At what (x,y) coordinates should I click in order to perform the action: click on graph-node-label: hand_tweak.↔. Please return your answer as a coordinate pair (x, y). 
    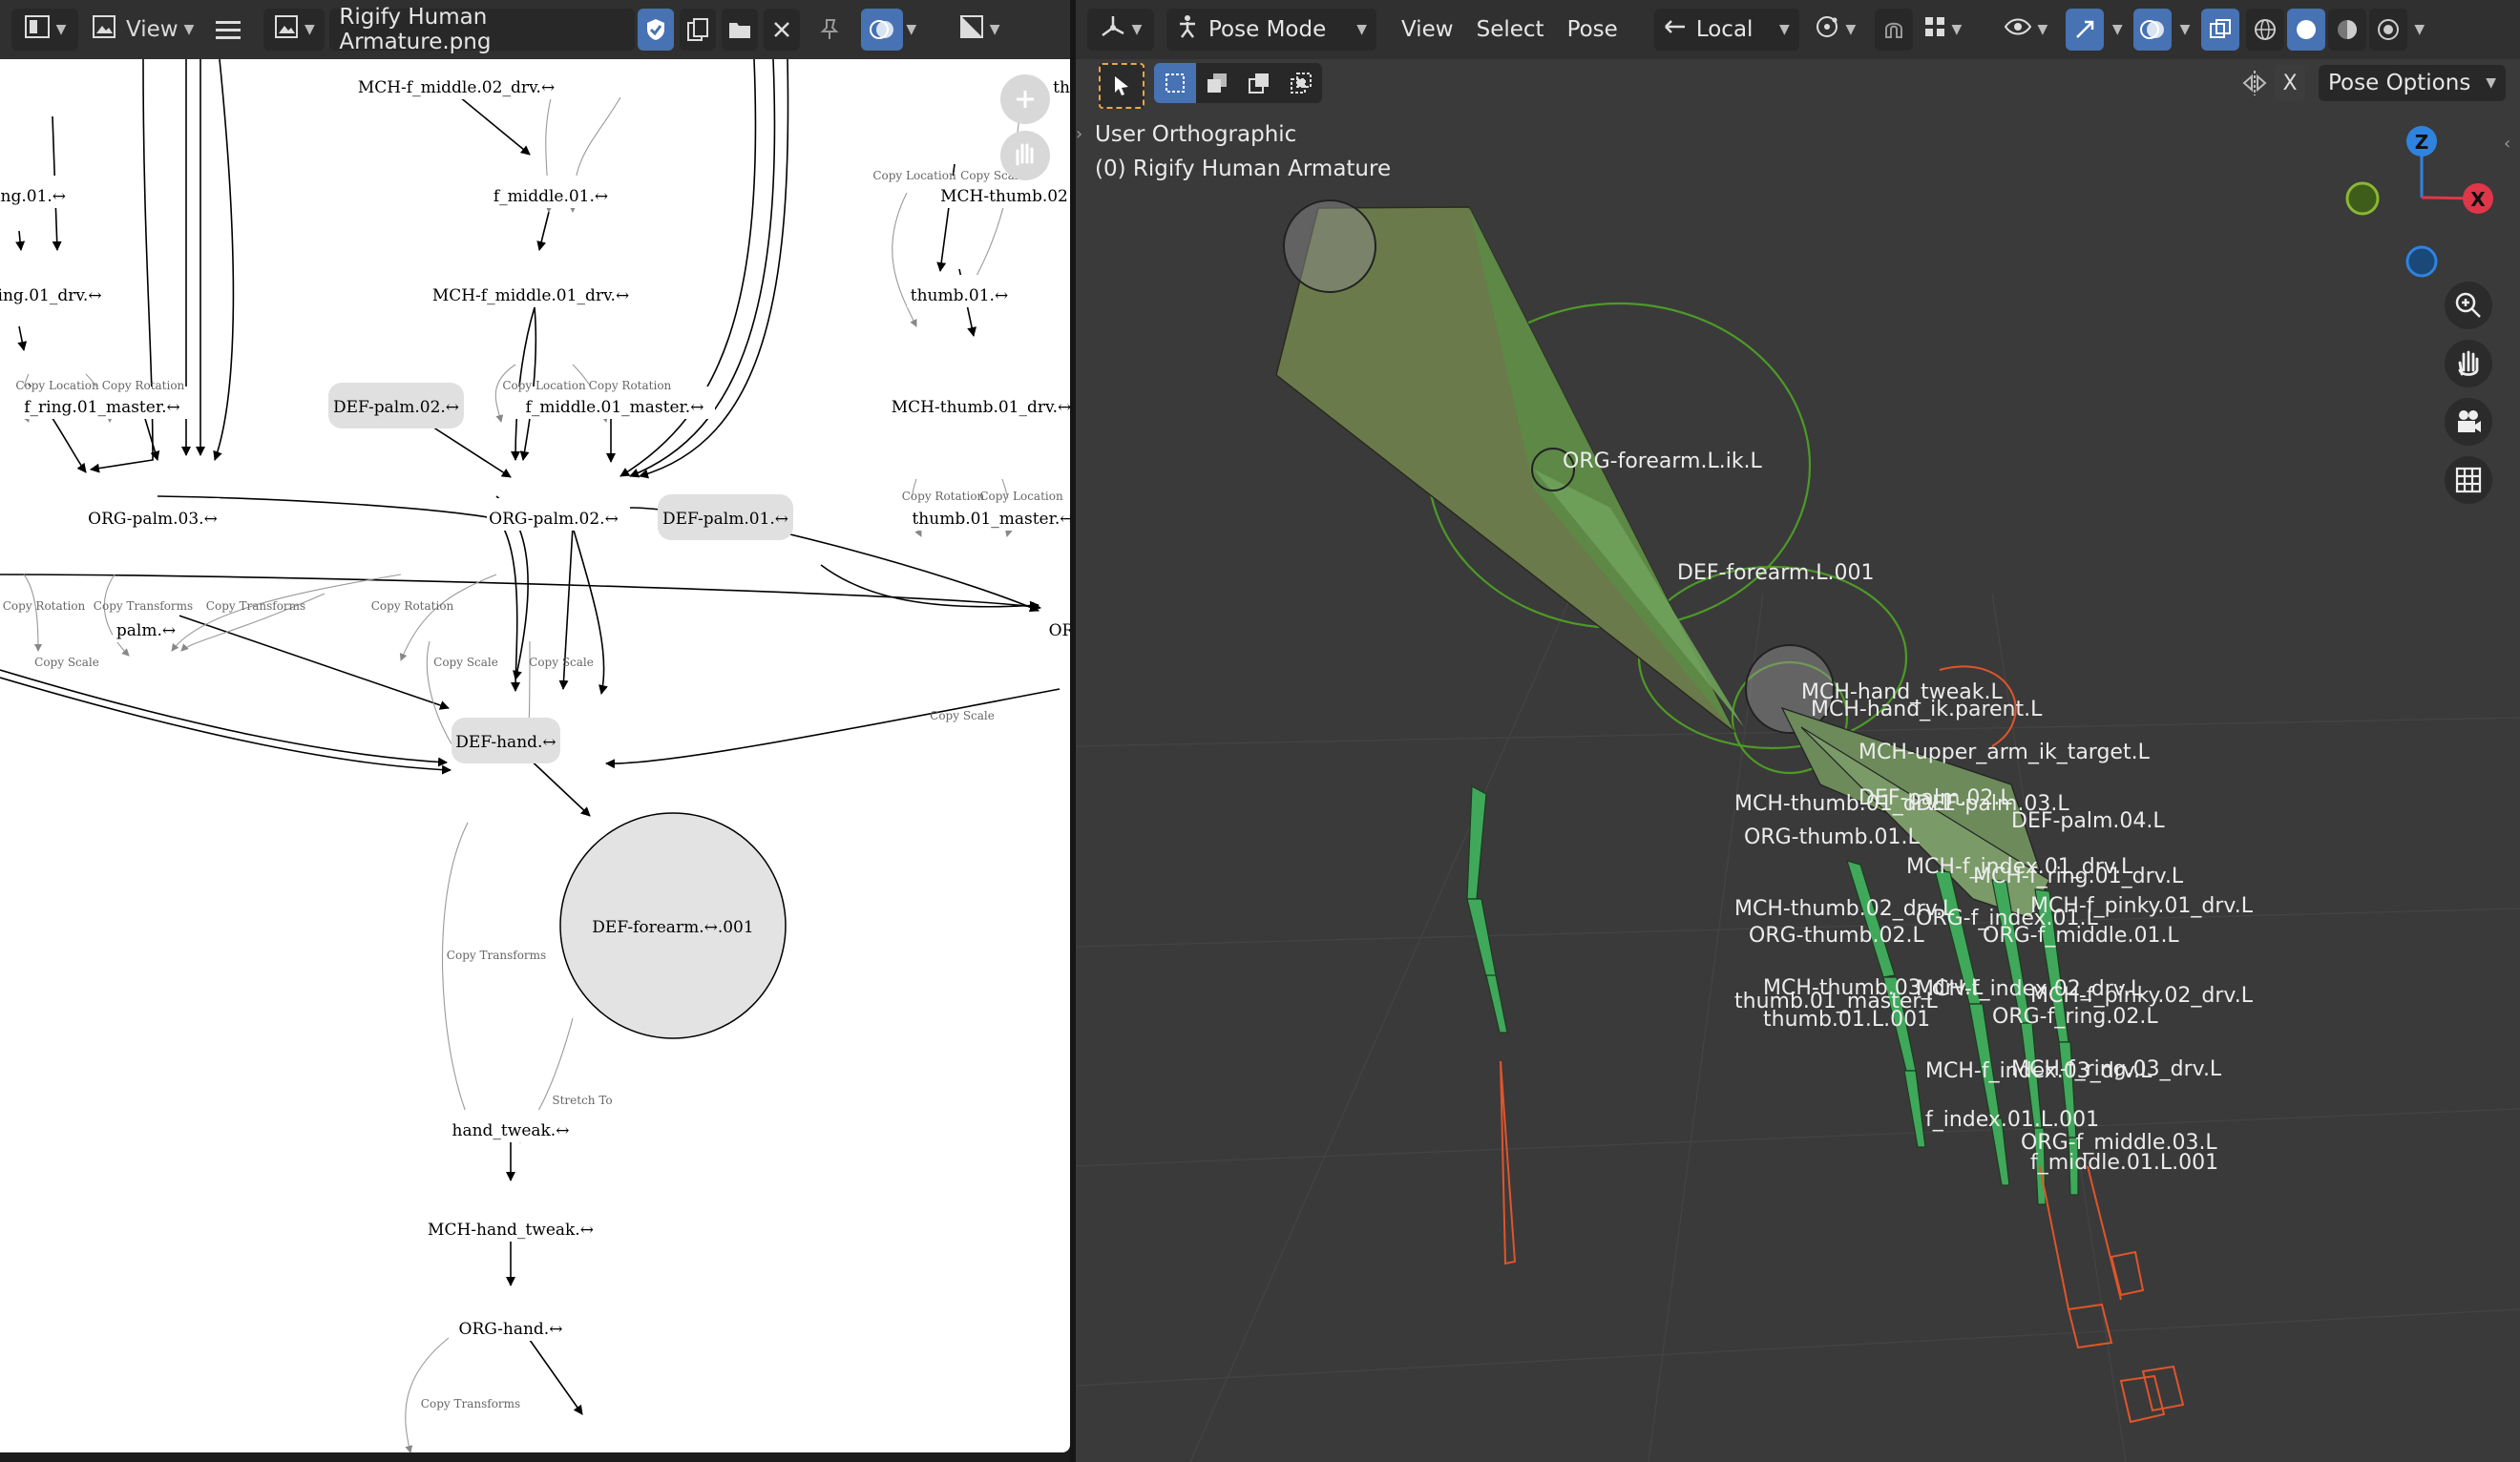
    Looking at the image, I should click on (511, 1130).